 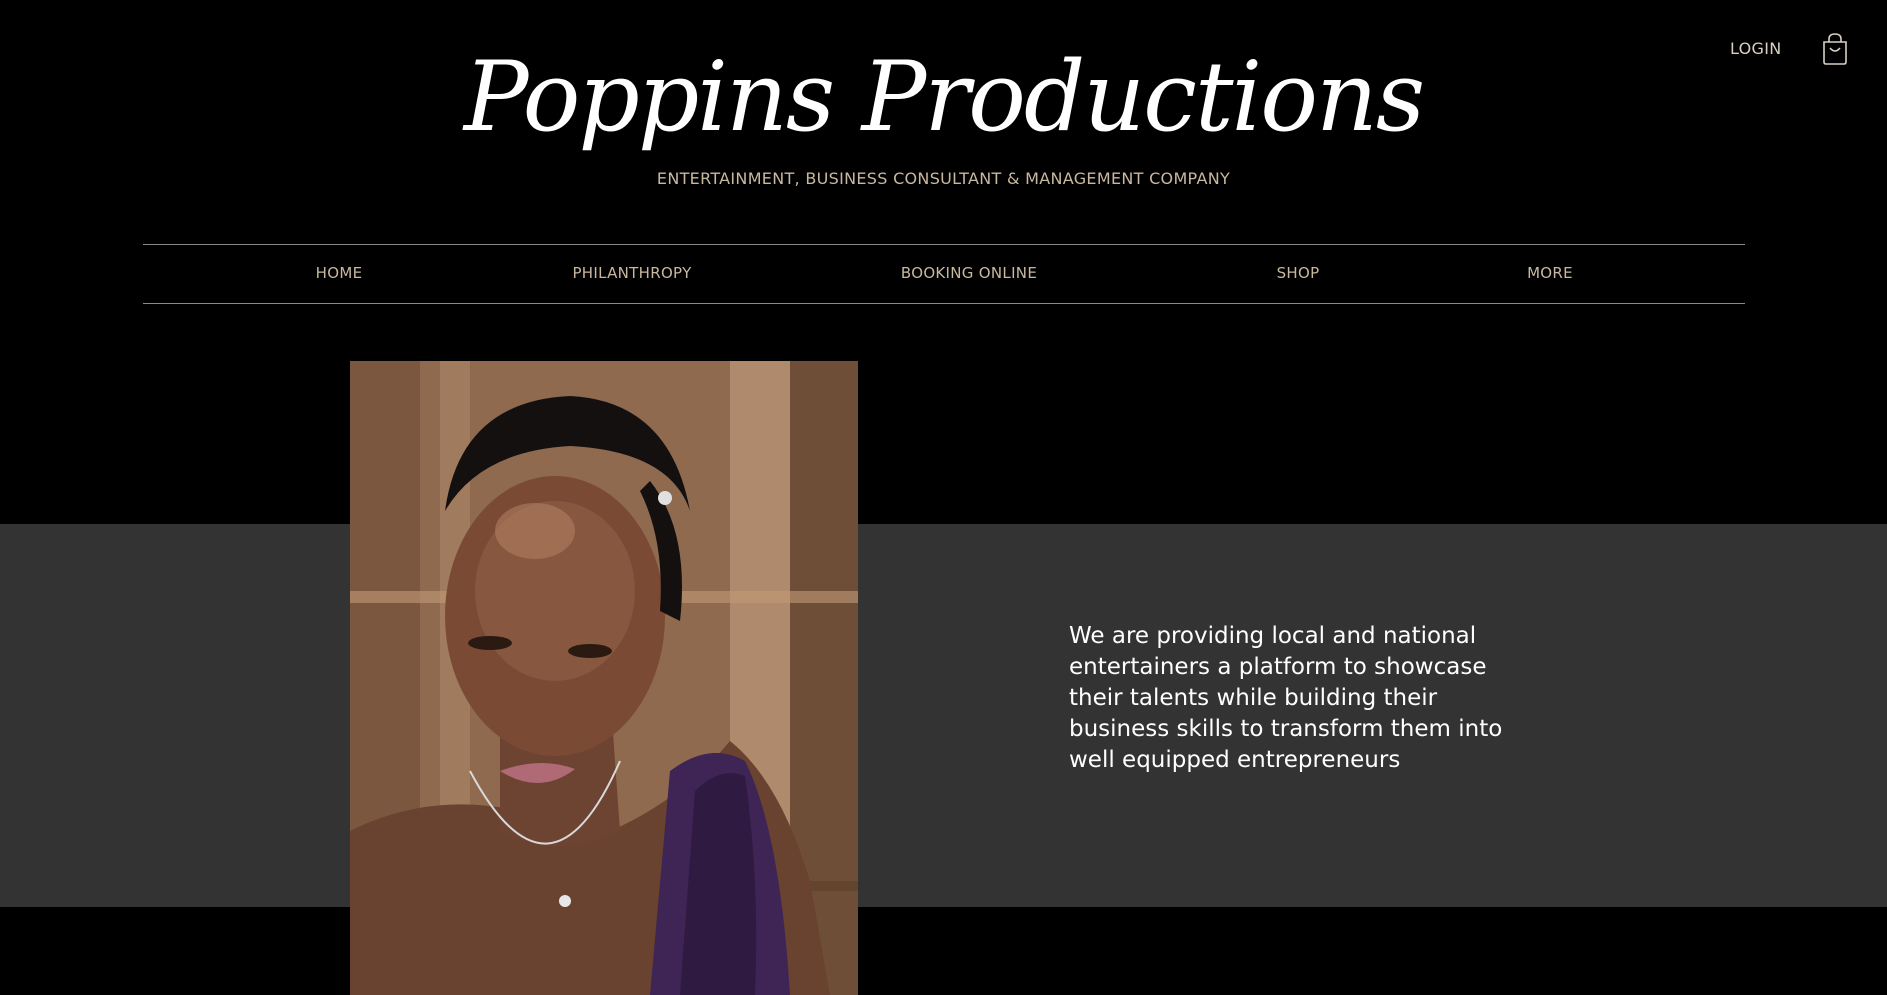 I want to click on nav-item-philanthropy: PHILANTHROPY, so click(x=631, y=273).